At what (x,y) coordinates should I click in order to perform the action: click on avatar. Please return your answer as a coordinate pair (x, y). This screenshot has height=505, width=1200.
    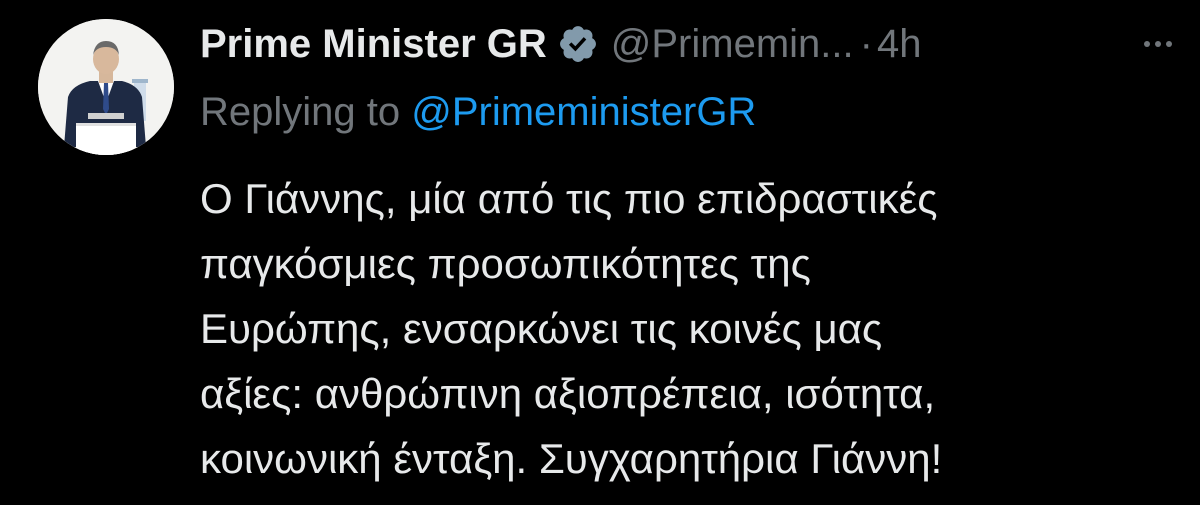
    Looking at the image, I should click on (106, 87).